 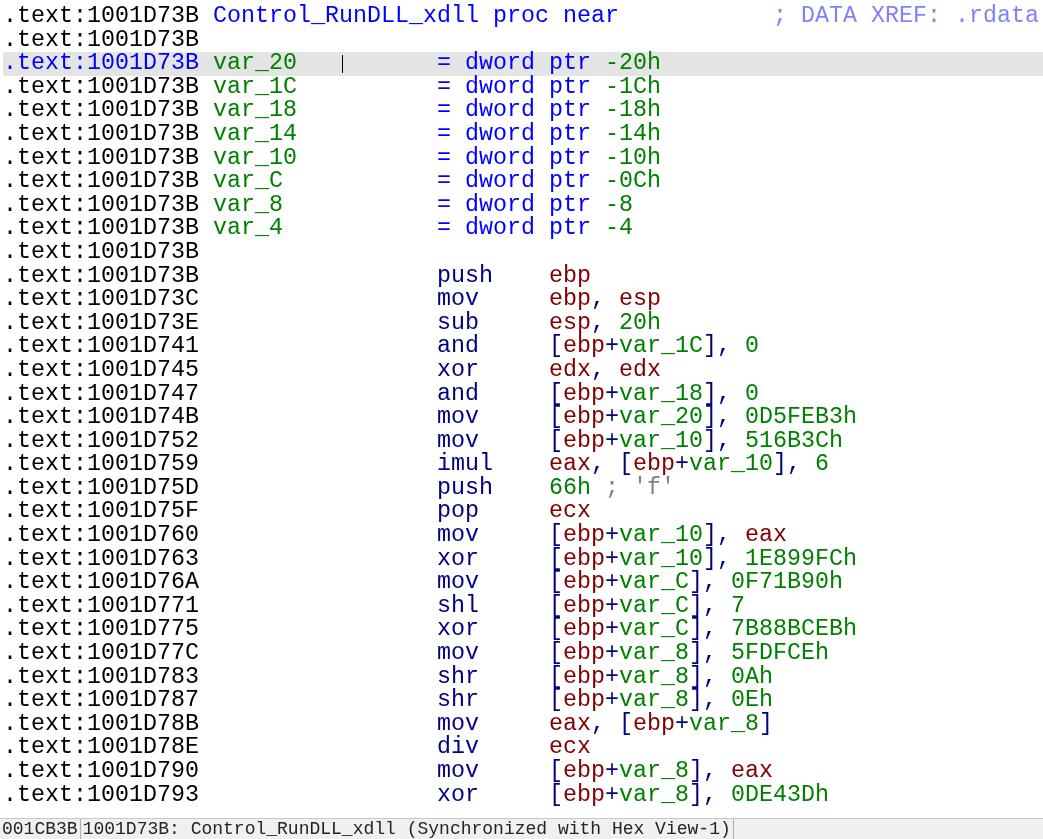 I want to click on variable-name: var_4, so click(x=325, y=229).